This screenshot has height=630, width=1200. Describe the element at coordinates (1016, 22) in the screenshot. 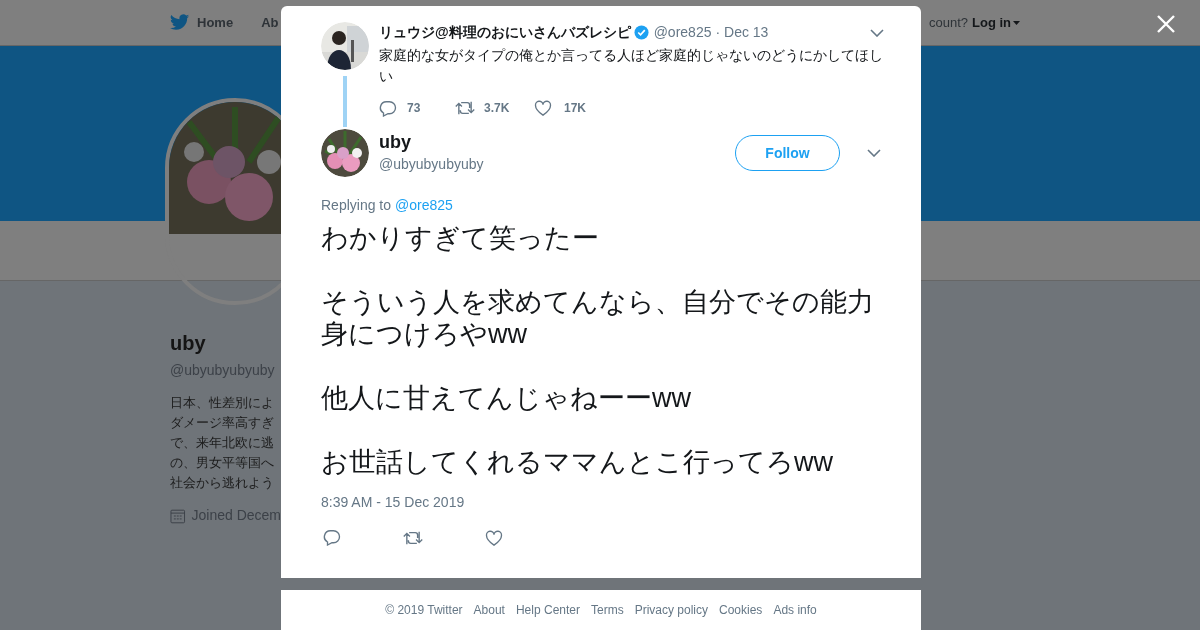

I see `caret-icon` at that location.